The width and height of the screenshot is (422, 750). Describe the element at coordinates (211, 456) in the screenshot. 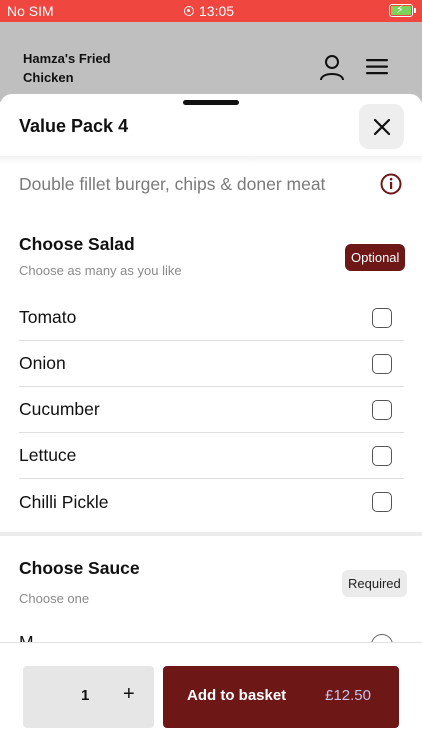

I see `salad-option-lettuce: Lettuce` at that location.